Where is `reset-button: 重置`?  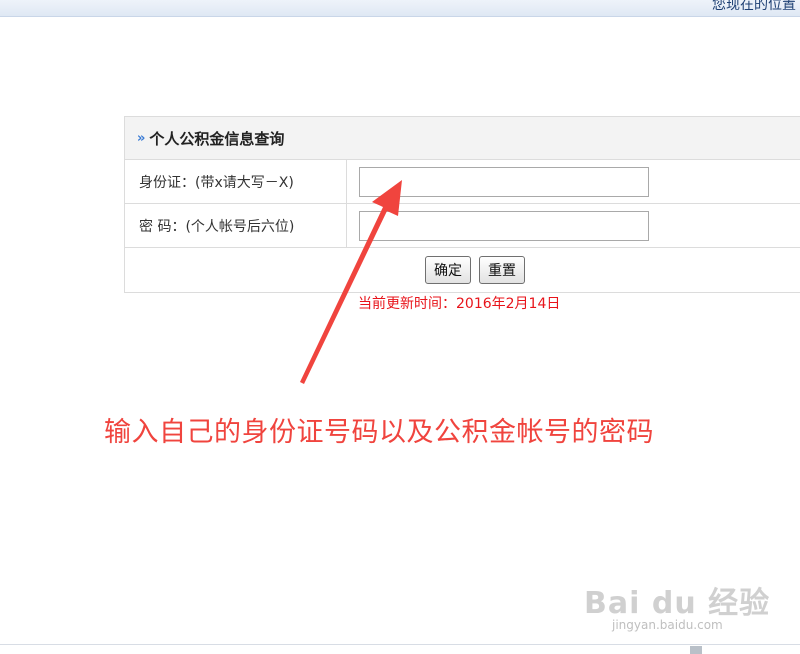 reset-button: 重置 is located at coordinates (502, 270).